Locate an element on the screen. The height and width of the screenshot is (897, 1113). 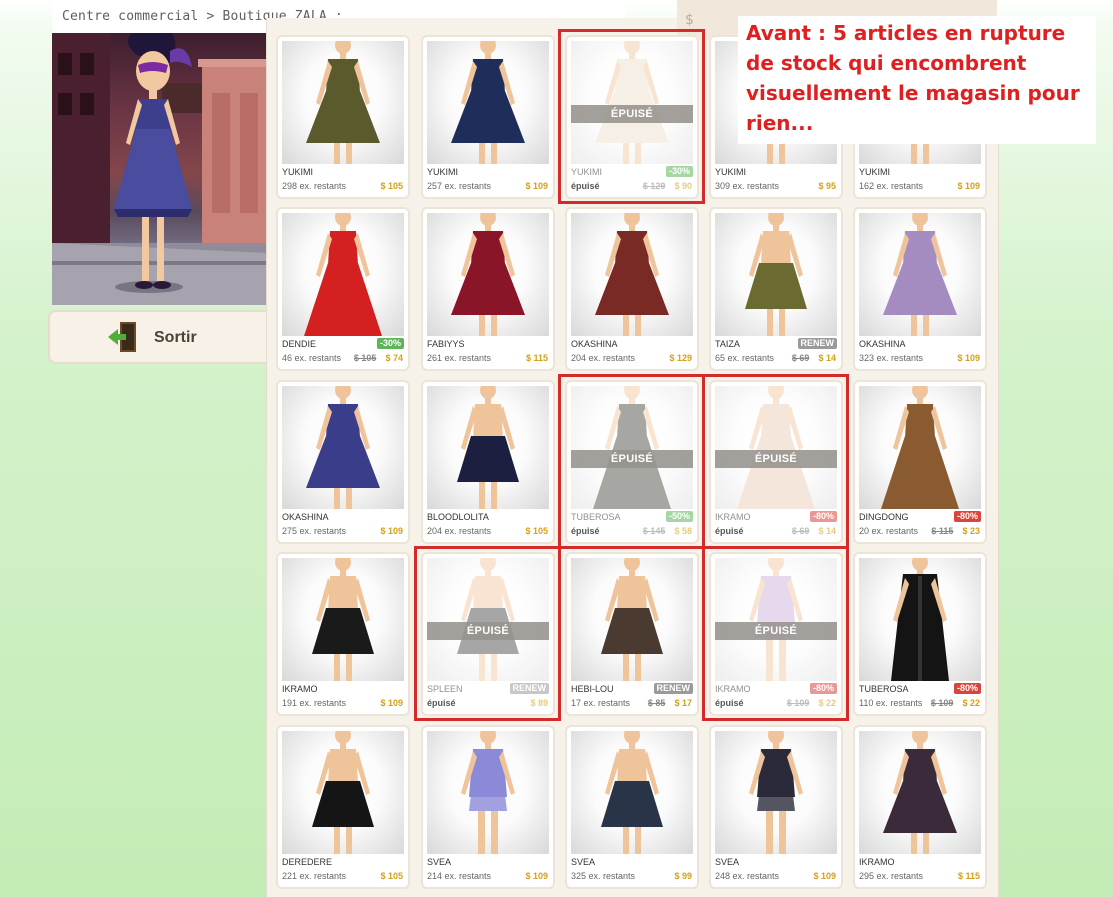
product-old-price: $ 85 is located at coordinates (656, 703).